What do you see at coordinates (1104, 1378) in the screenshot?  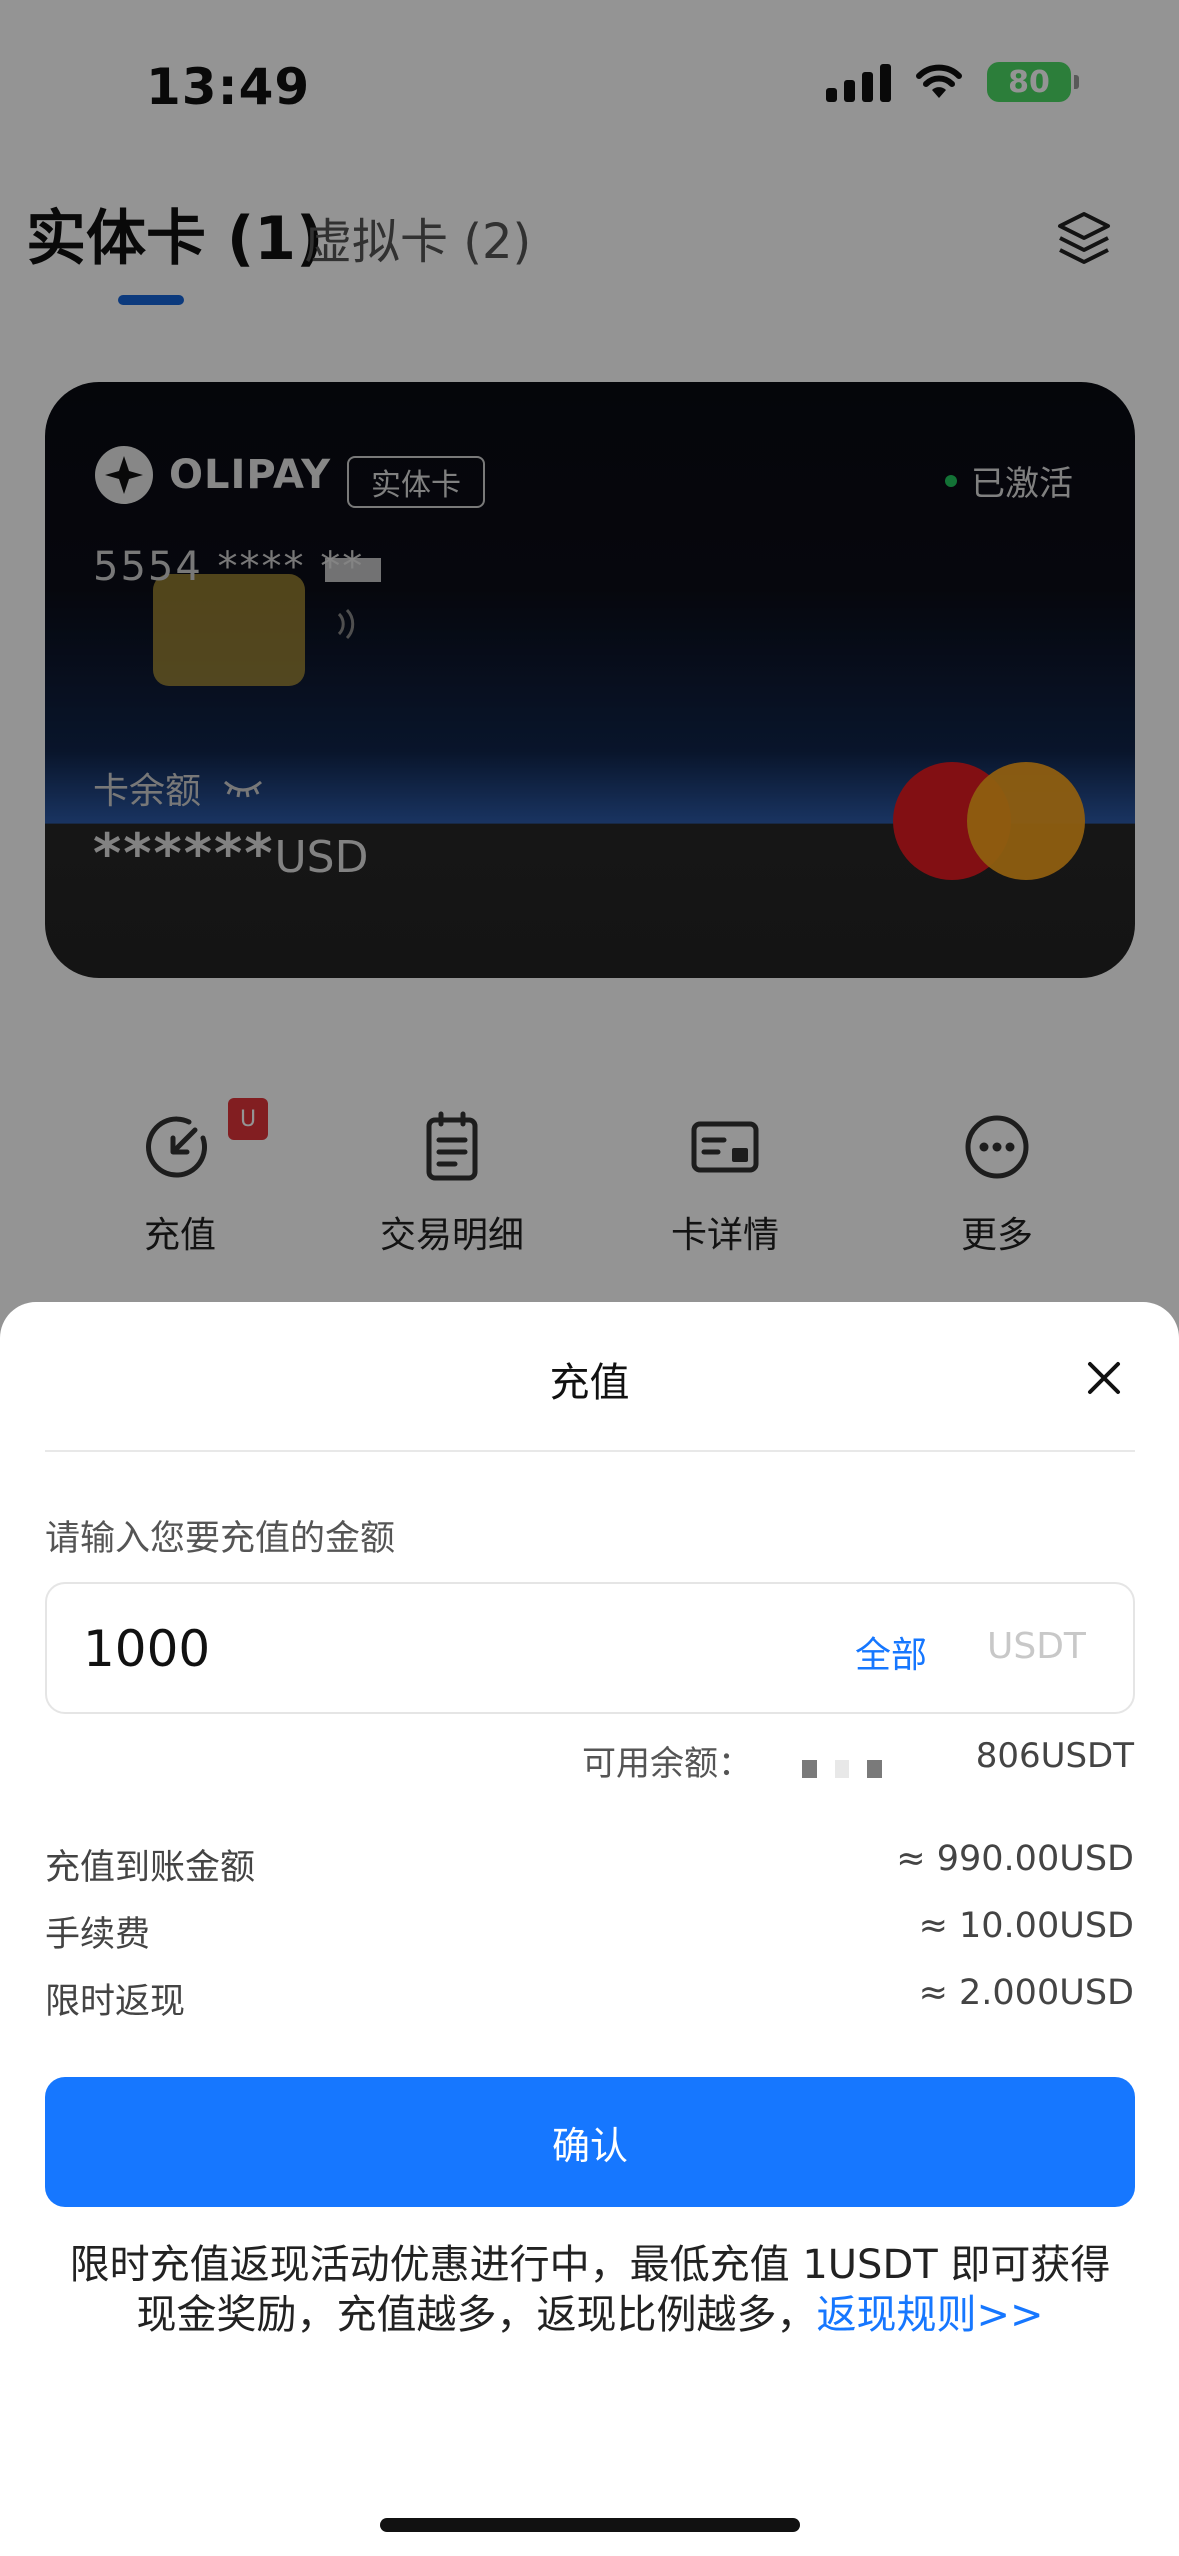 I see `close-icon` at bounding box center [1104, 1378].